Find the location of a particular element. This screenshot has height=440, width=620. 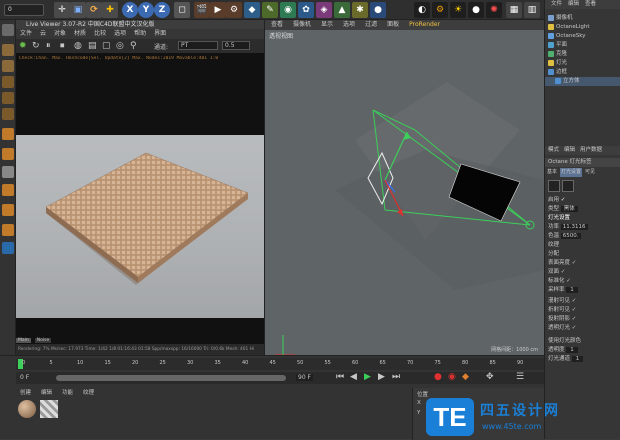

pause-icon: ⏸ is located at coordinates (48, 46).